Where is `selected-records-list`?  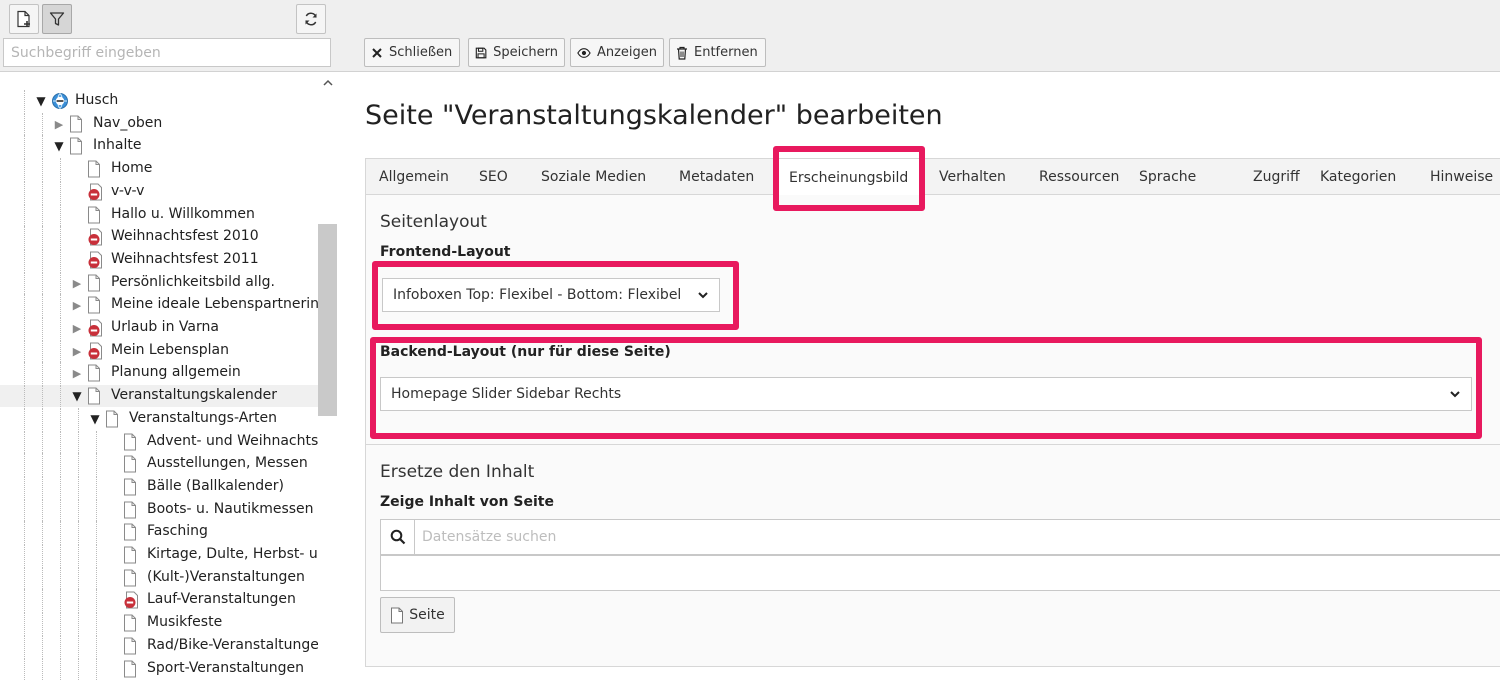 selected-records-list is located at coordinates (940, 573).